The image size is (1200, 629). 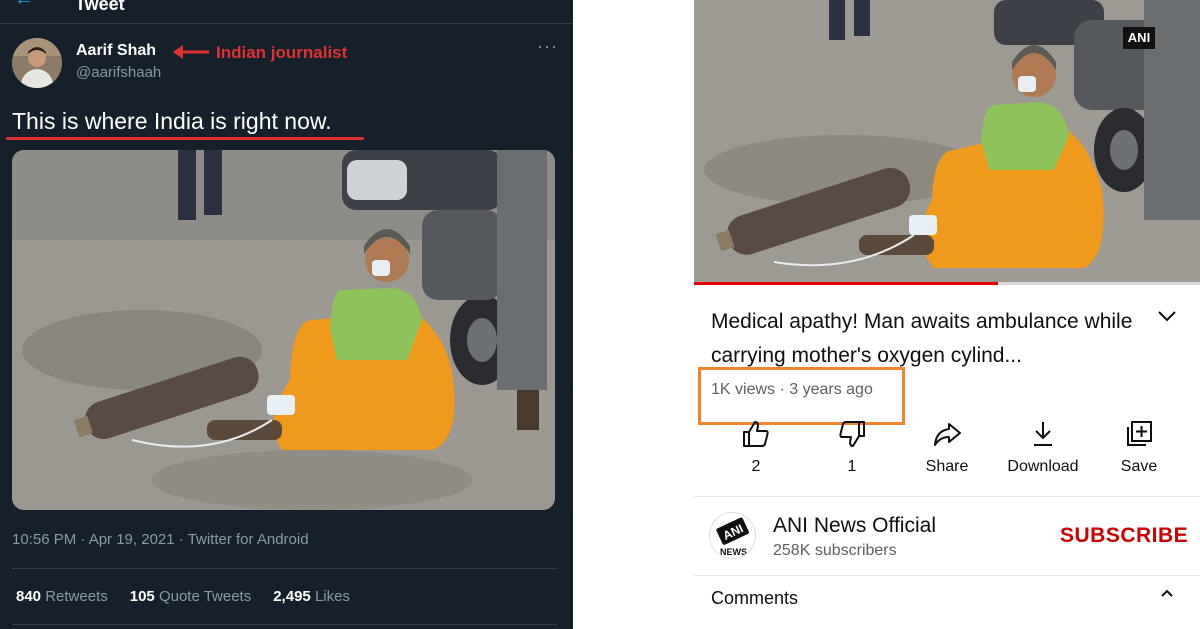 What do you see at coordinates (732, 535) in the screenshot?
I see `channel-avatar: ANI NEWS` at bounding box center [732, 535].